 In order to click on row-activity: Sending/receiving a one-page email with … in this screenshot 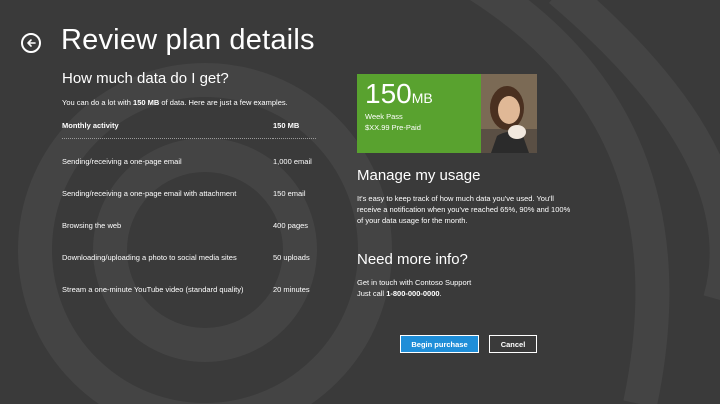, I will do `click(149, 193)`.